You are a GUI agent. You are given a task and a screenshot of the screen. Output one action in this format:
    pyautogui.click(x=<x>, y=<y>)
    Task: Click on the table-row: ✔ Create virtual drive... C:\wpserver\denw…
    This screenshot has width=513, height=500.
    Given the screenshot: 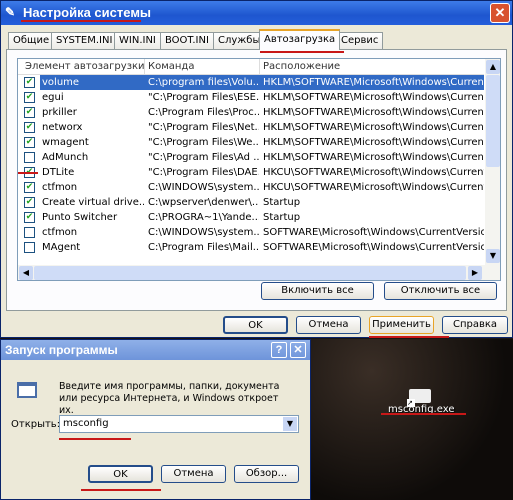 What is the action you would take?
    pyautogui.click(x=251, y=202)
    